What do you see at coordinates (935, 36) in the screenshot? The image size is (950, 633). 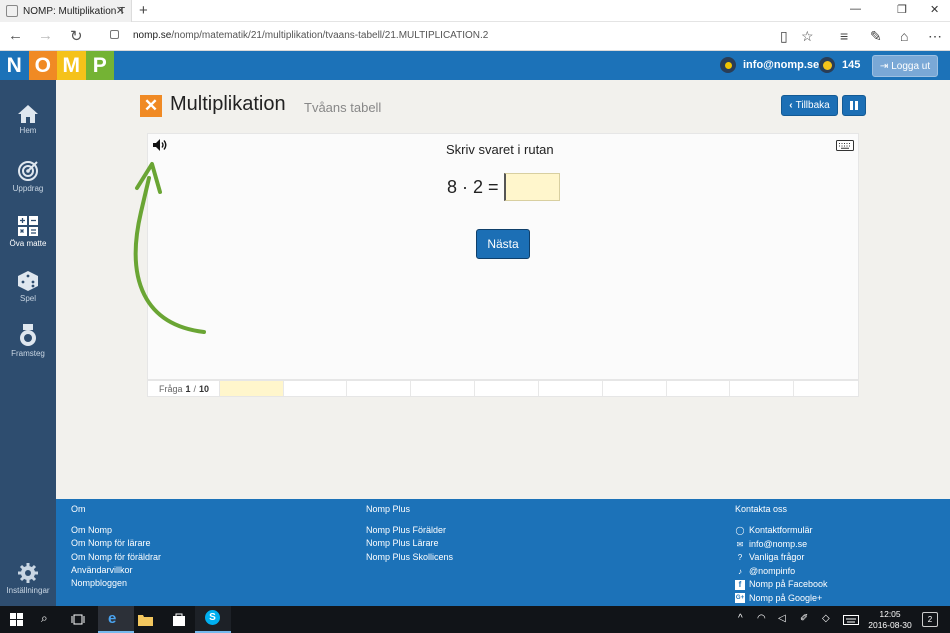 I see `more-icon: ⋯` at bounding box center [935, 36].